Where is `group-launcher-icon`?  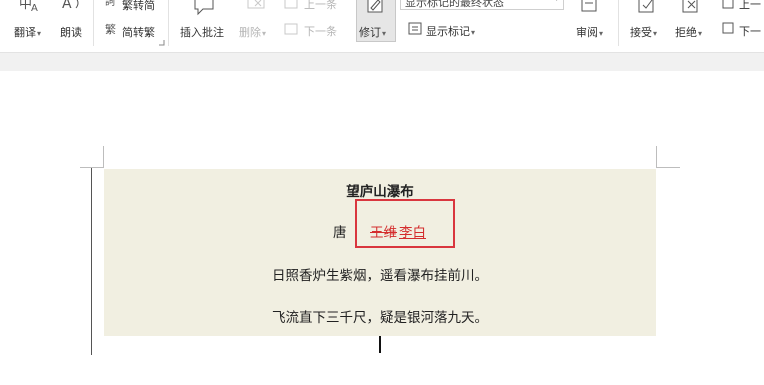
group-launcher-icon is located at coordinates (162, 43).